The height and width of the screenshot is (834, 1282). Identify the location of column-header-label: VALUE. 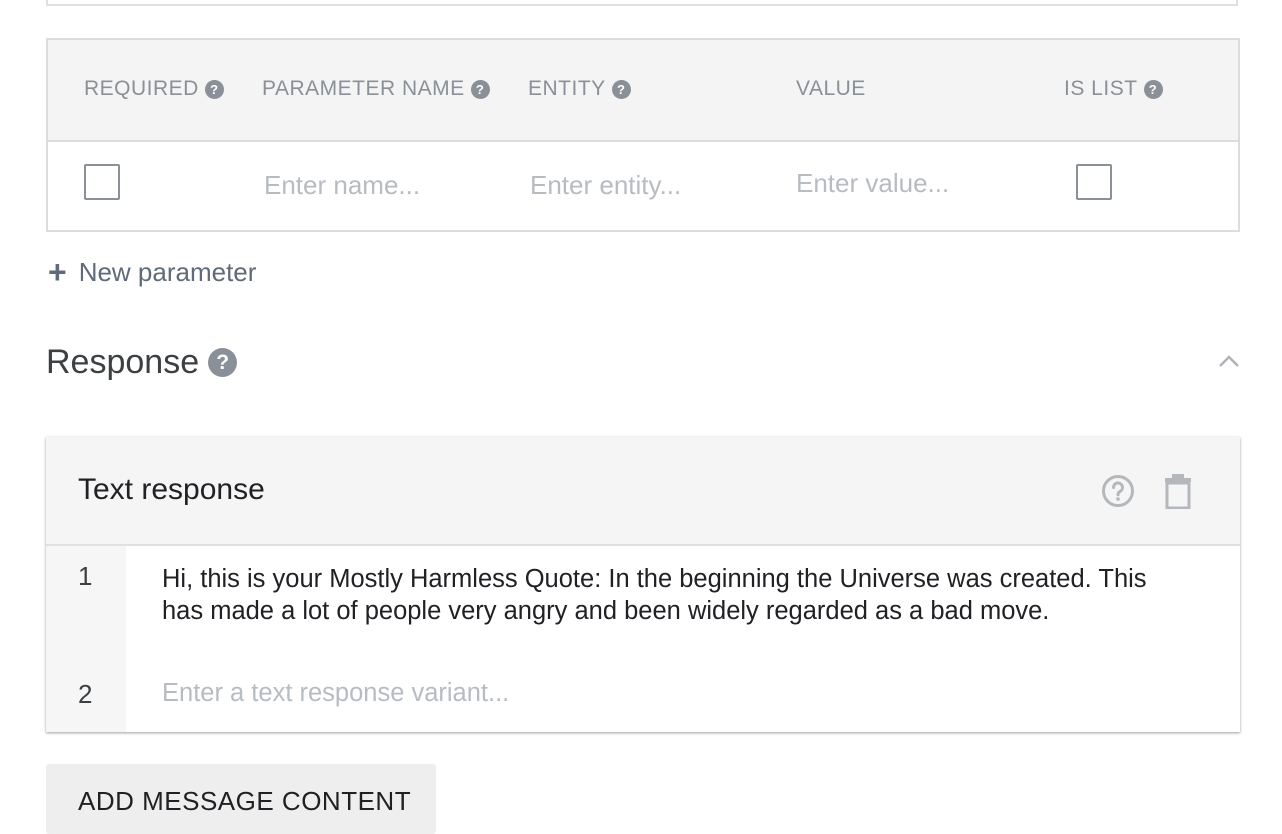
(831, 88).